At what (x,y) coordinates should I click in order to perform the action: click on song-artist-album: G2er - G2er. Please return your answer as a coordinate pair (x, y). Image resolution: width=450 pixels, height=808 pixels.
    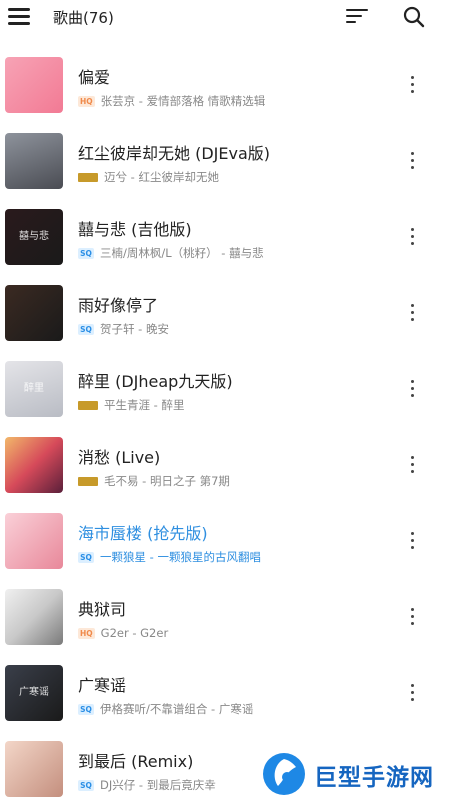
    Looking at the image, I should click on (134, 633).